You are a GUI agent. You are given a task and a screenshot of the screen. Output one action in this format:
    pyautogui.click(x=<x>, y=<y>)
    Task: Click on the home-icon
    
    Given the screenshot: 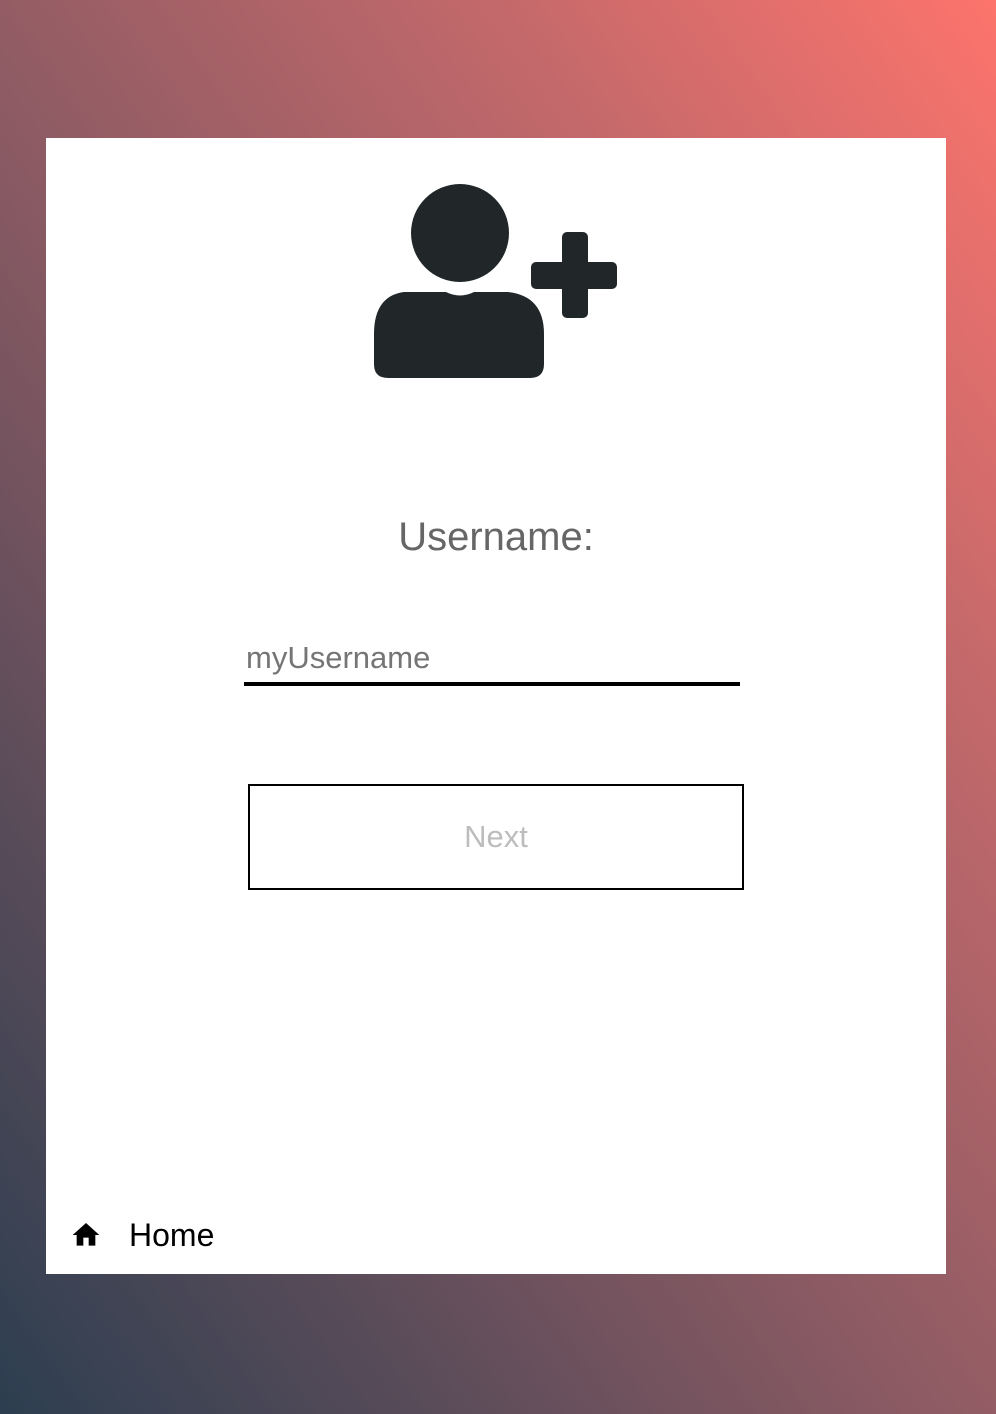 What is the action you would take?
    pyautogui.click(x=86, y=1234)
    